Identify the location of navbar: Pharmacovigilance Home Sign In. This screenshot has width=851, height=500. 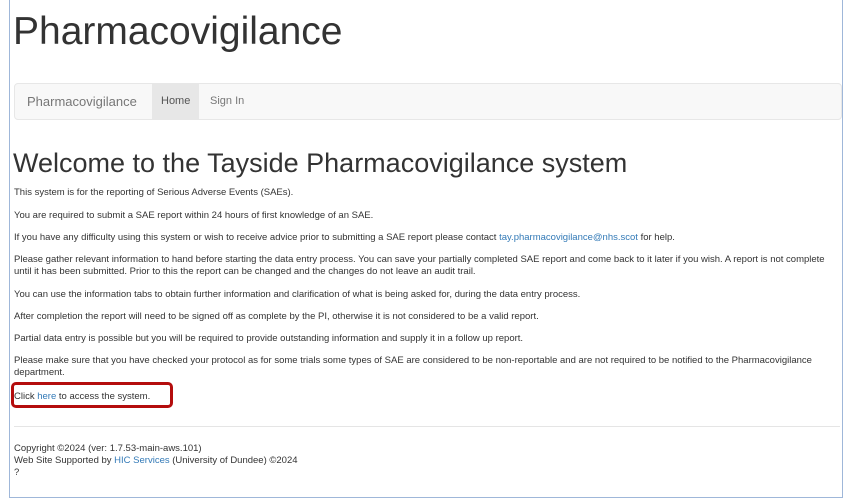
(428, 101).